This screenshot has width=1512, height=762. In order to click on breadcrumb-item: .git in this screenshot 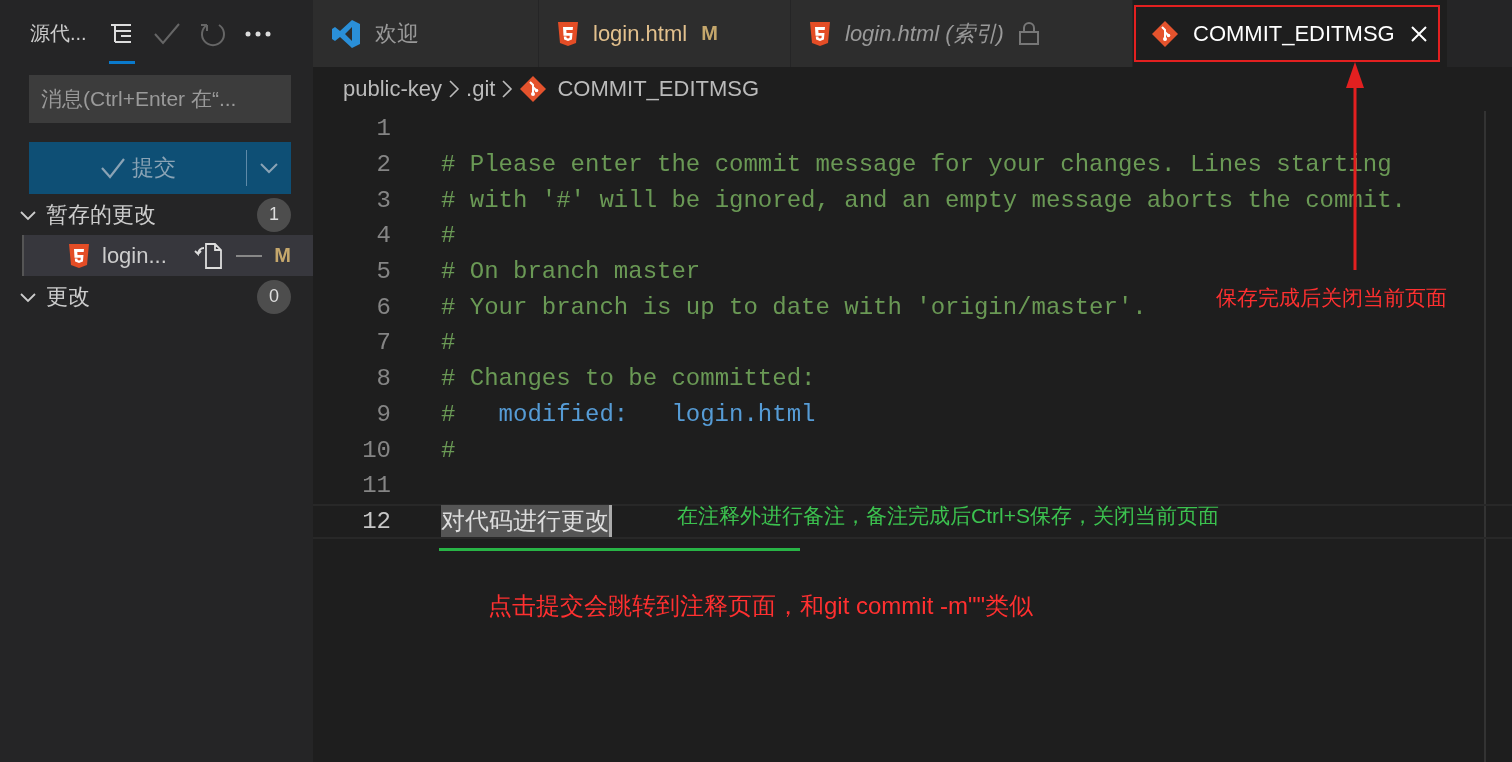, I will do `click(481, 89)`.